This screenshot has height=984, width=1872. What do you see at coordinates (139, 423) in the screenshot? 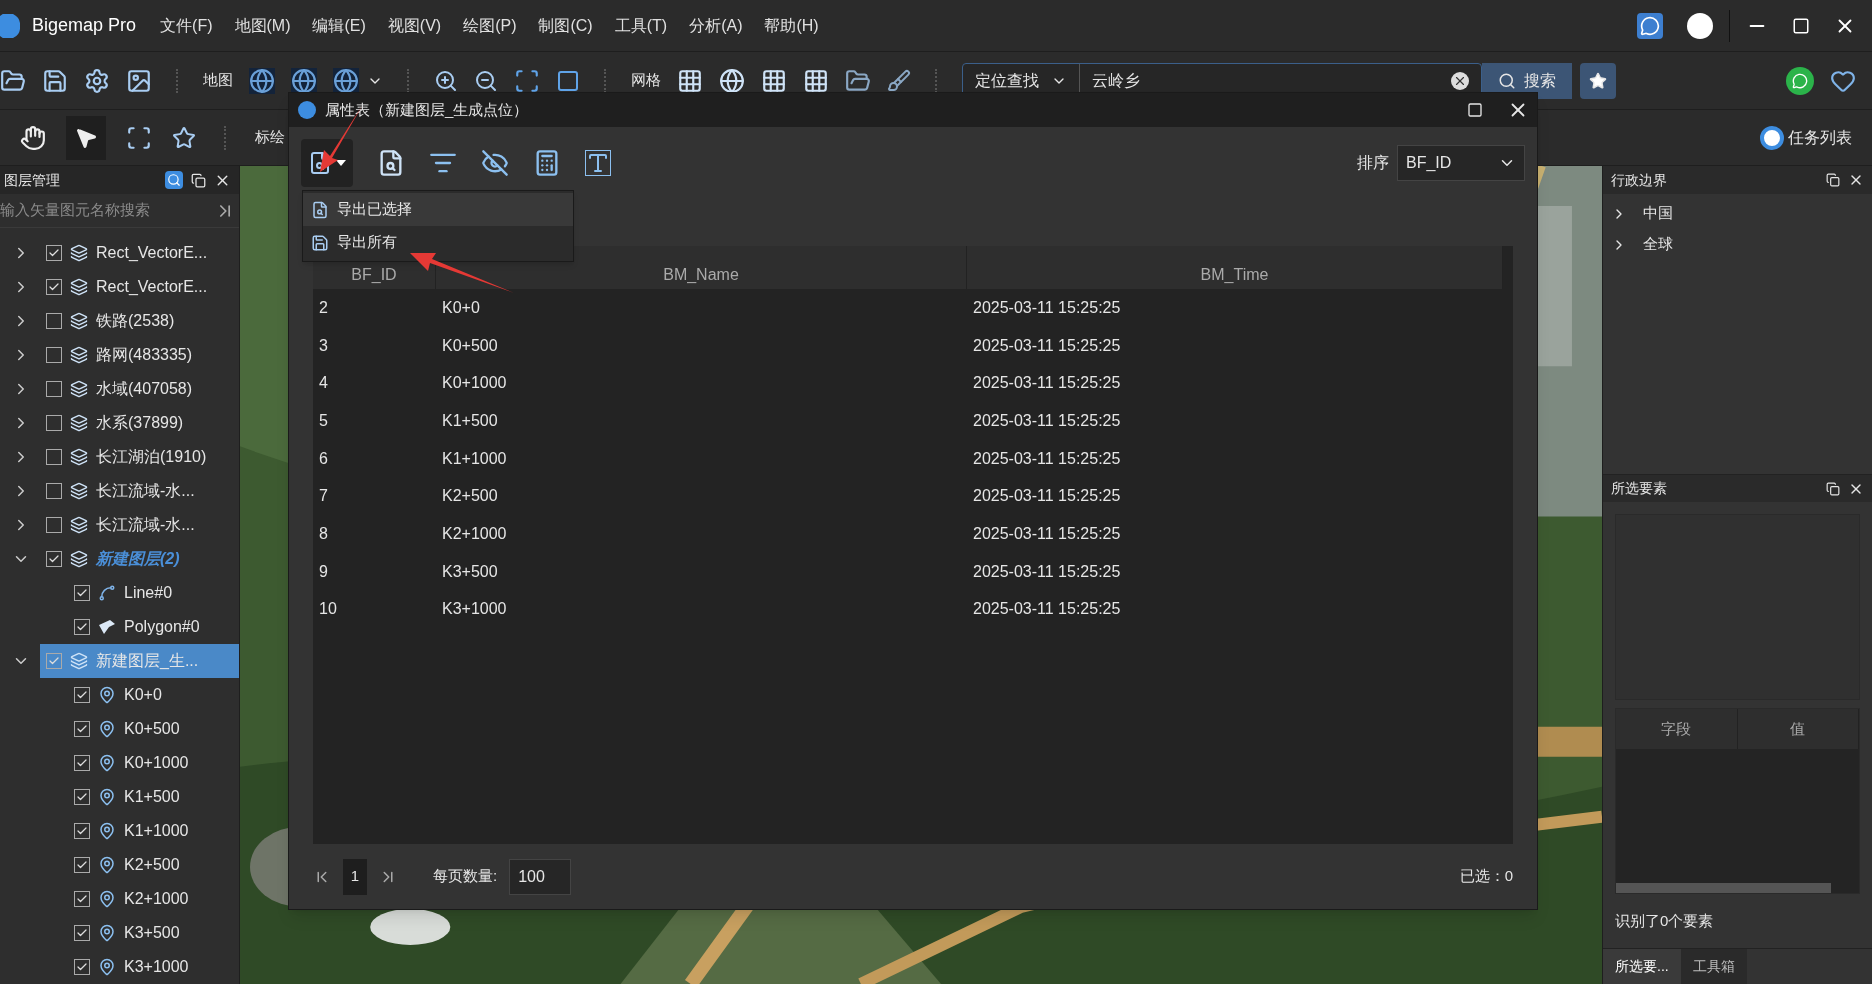
I see `layer-tree-item: 水系(37899)` at bounding box center [139, 423].